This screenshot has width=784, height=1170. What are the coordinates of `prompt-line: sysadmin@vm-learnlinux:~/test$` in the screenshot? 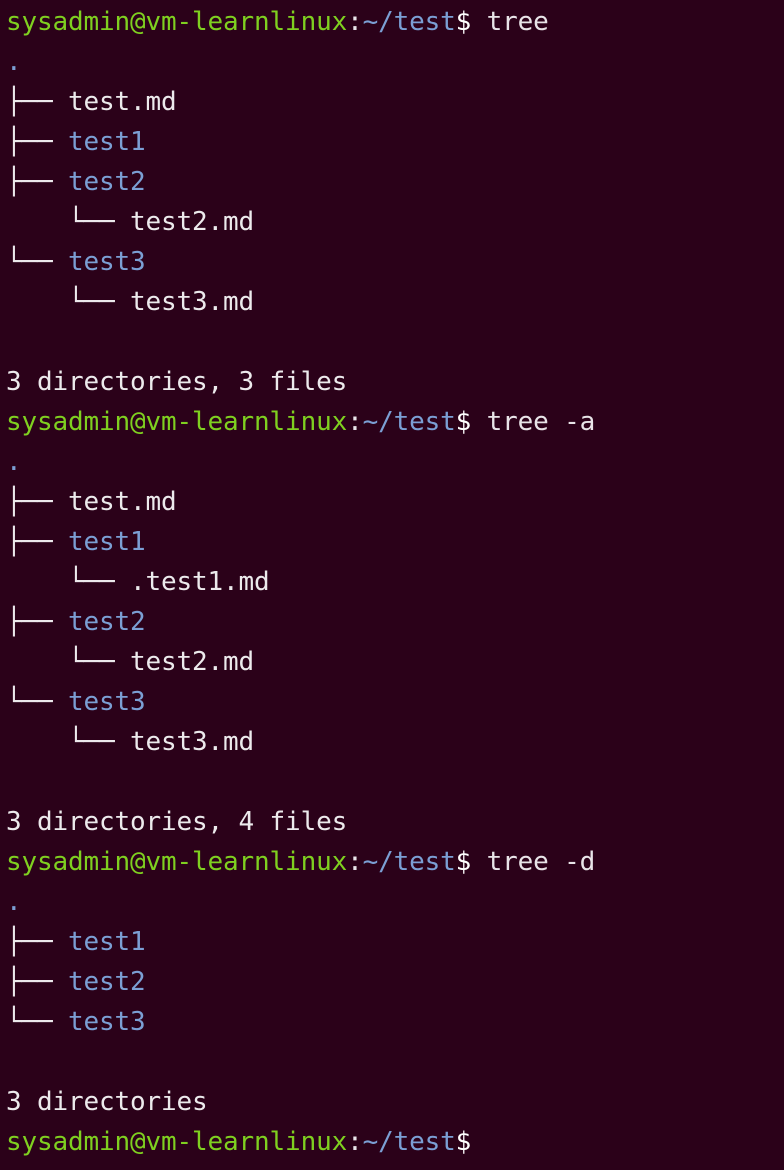 It's located at (395, 1142).